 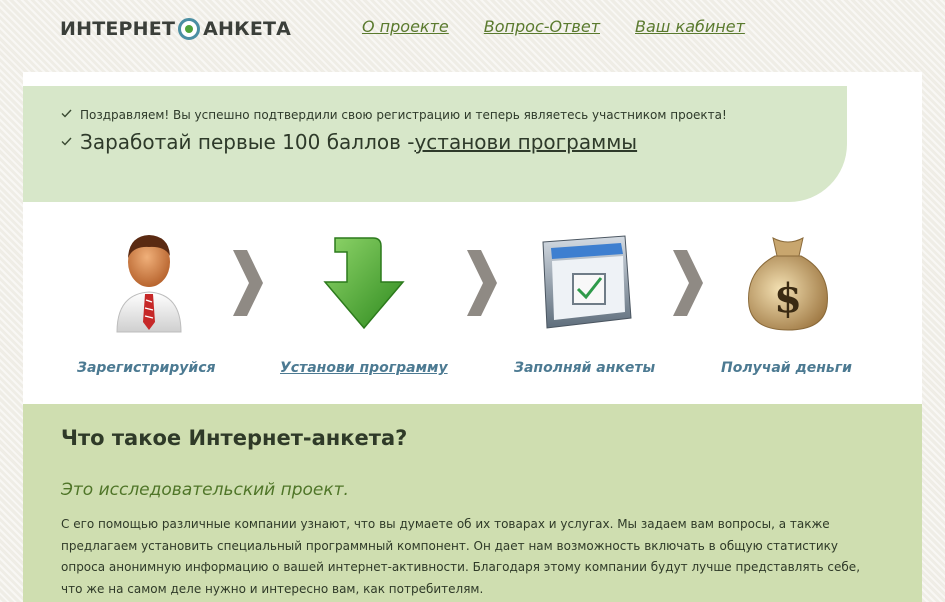 I want to click on nav-link-cabinet: Ваш кабинет, so click(x=690, y=26).